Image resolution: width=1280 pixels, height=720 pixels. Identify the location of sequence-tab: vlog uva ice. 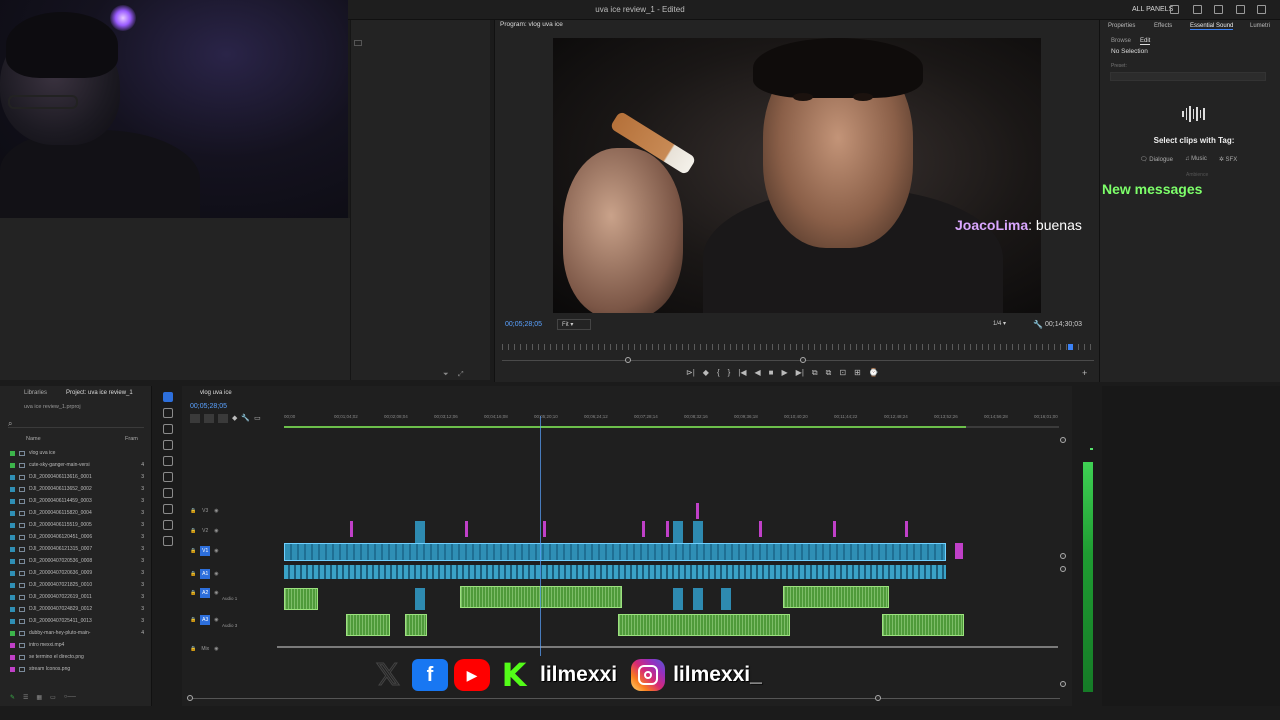
(216, 393).